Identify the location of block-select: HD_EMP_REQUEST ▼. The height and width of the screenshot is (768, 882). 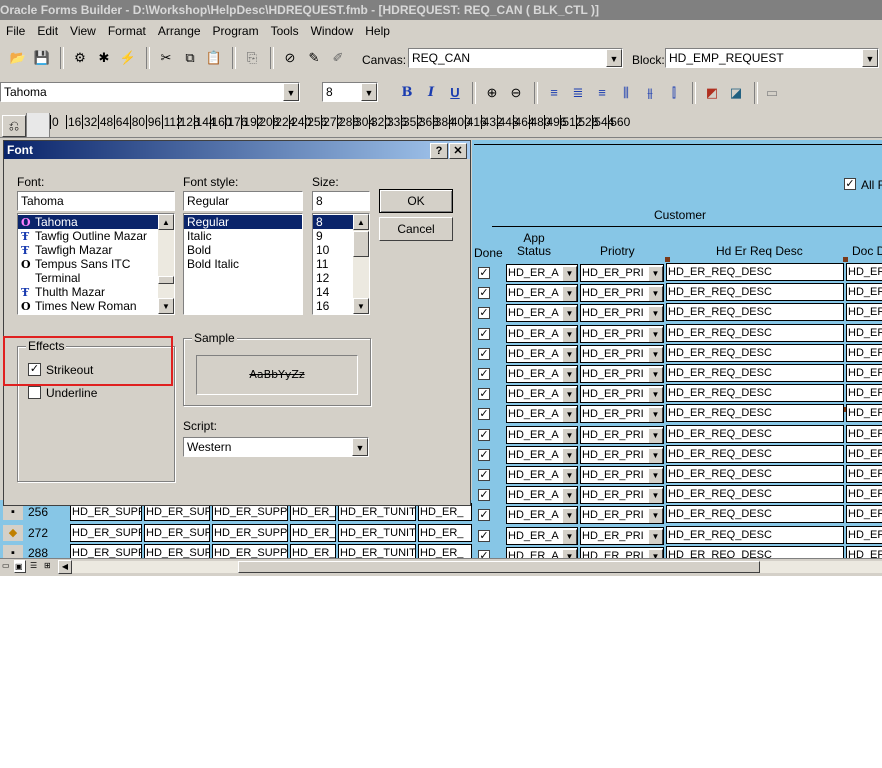
(772, 58).